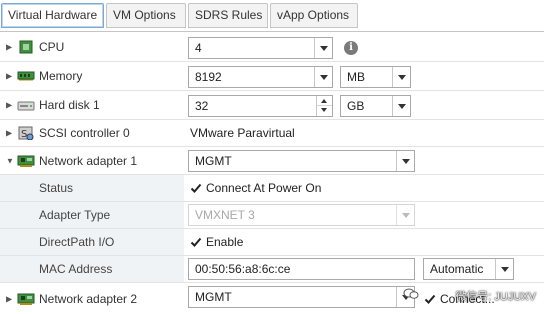 Image resolution: width=544 pixels, height=314 pixels. What do you see at coordinates (457, 269) in the screenshot?
I see `mac-mode-value: Automatic` at bounding box center [457, 269].